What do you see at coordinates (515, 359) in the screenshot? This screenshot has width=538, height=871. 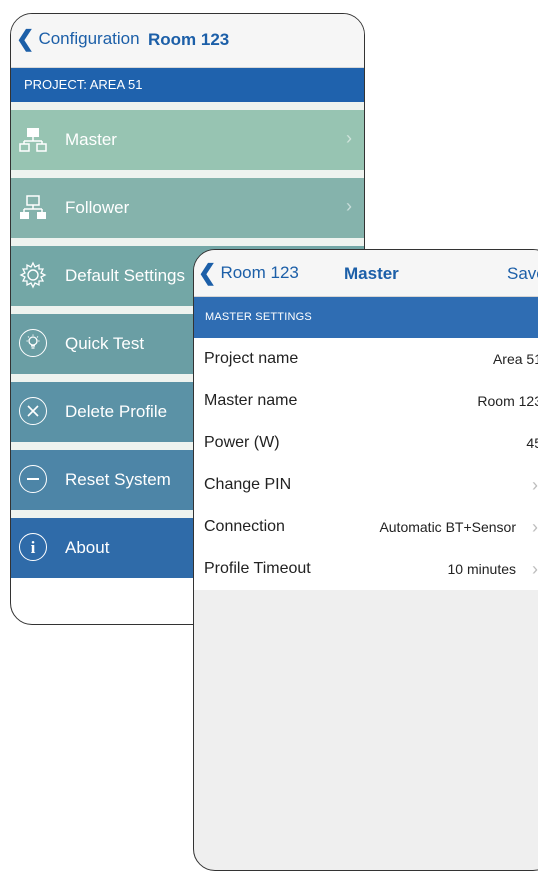 I see `setting-value: Area 51` at bounding box center [515, 359].